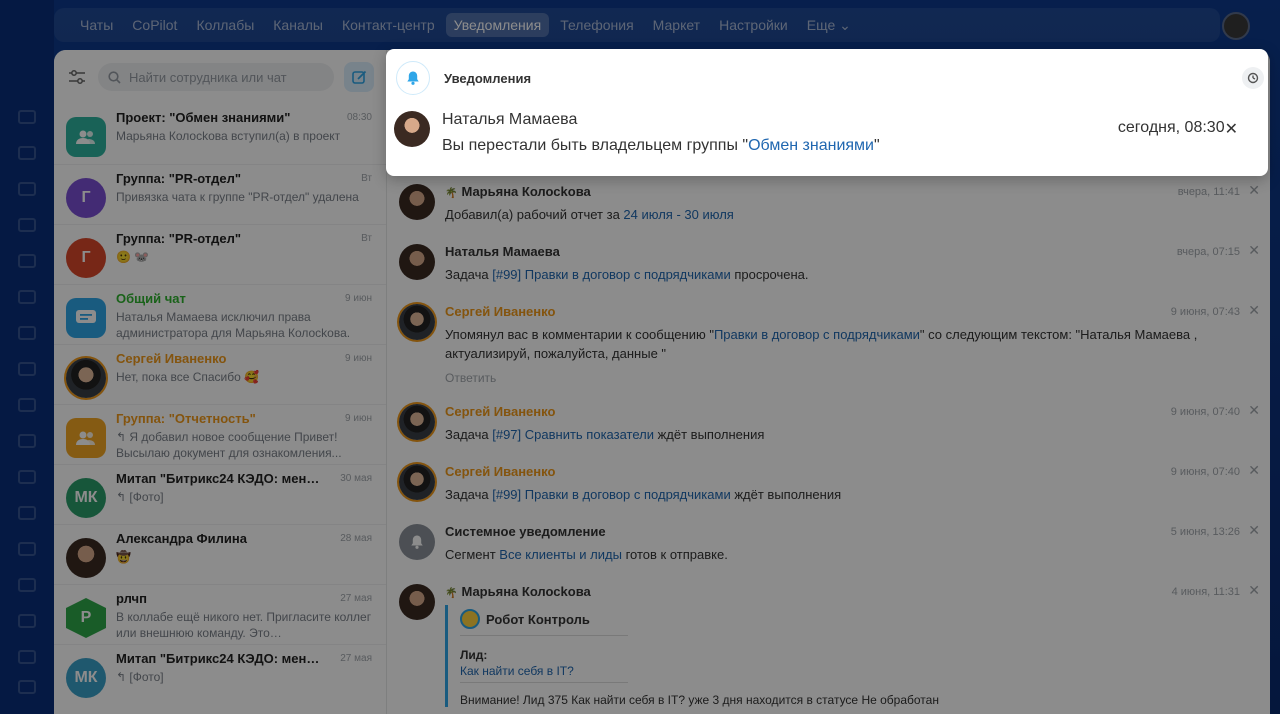  Describe the element at coordinates (1231, 137) in the screenshot. I see `close-icon: ✕` at that location.